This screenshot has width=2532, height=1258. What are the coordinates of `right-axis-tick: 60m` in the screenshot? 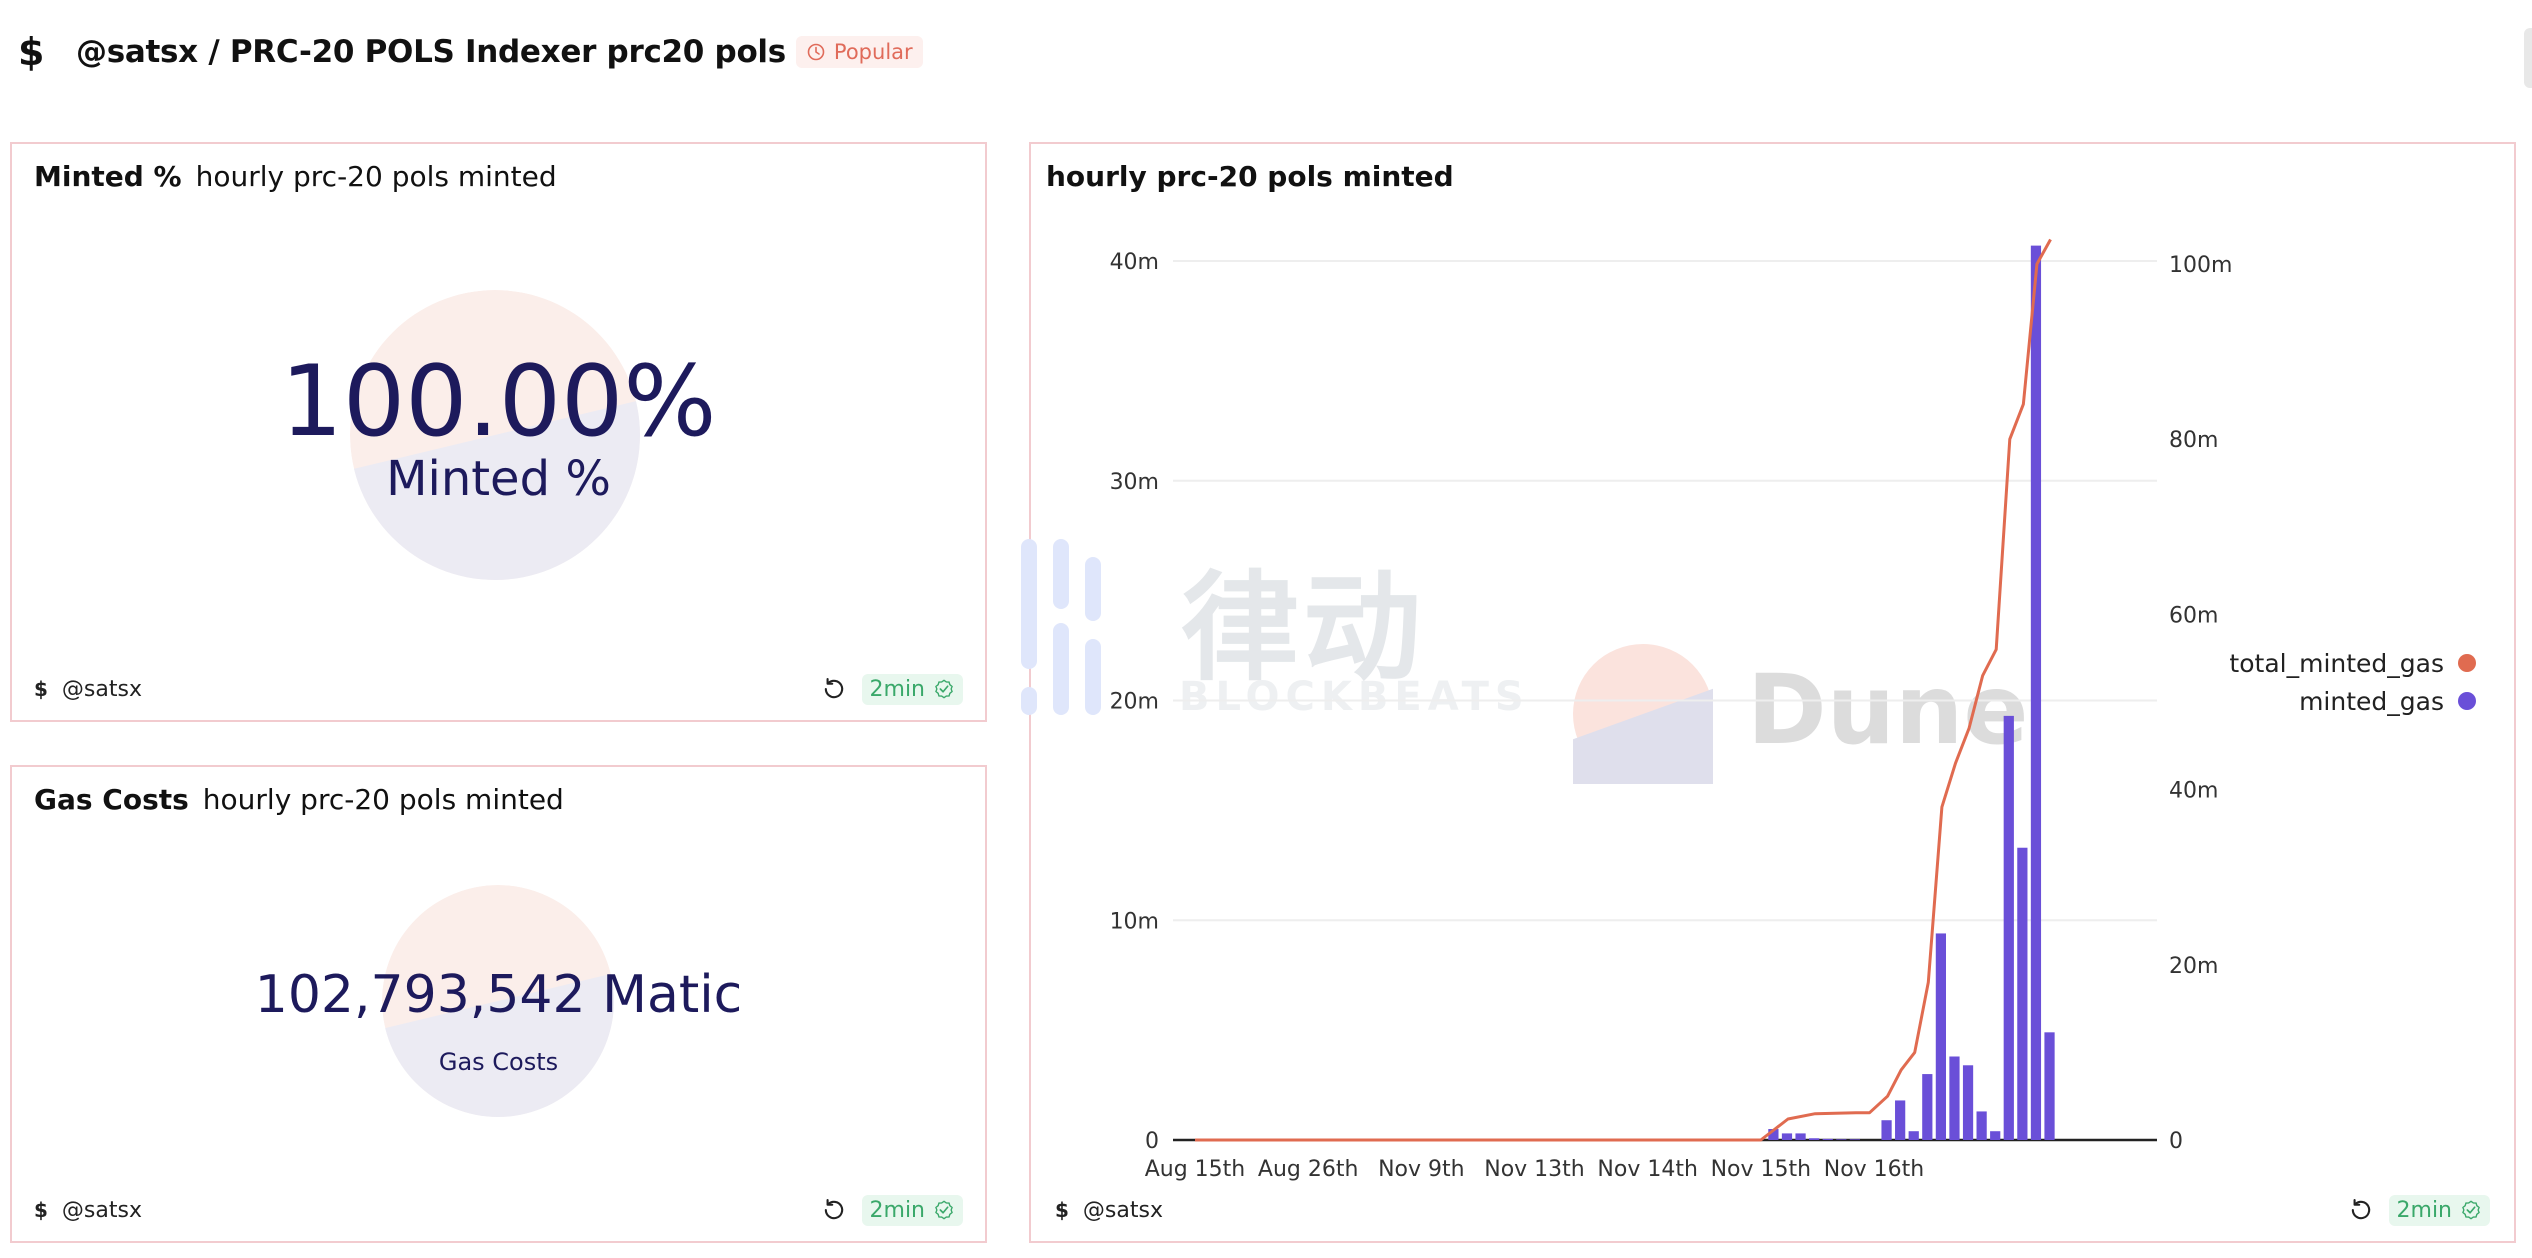 It's located at (2193, 615).